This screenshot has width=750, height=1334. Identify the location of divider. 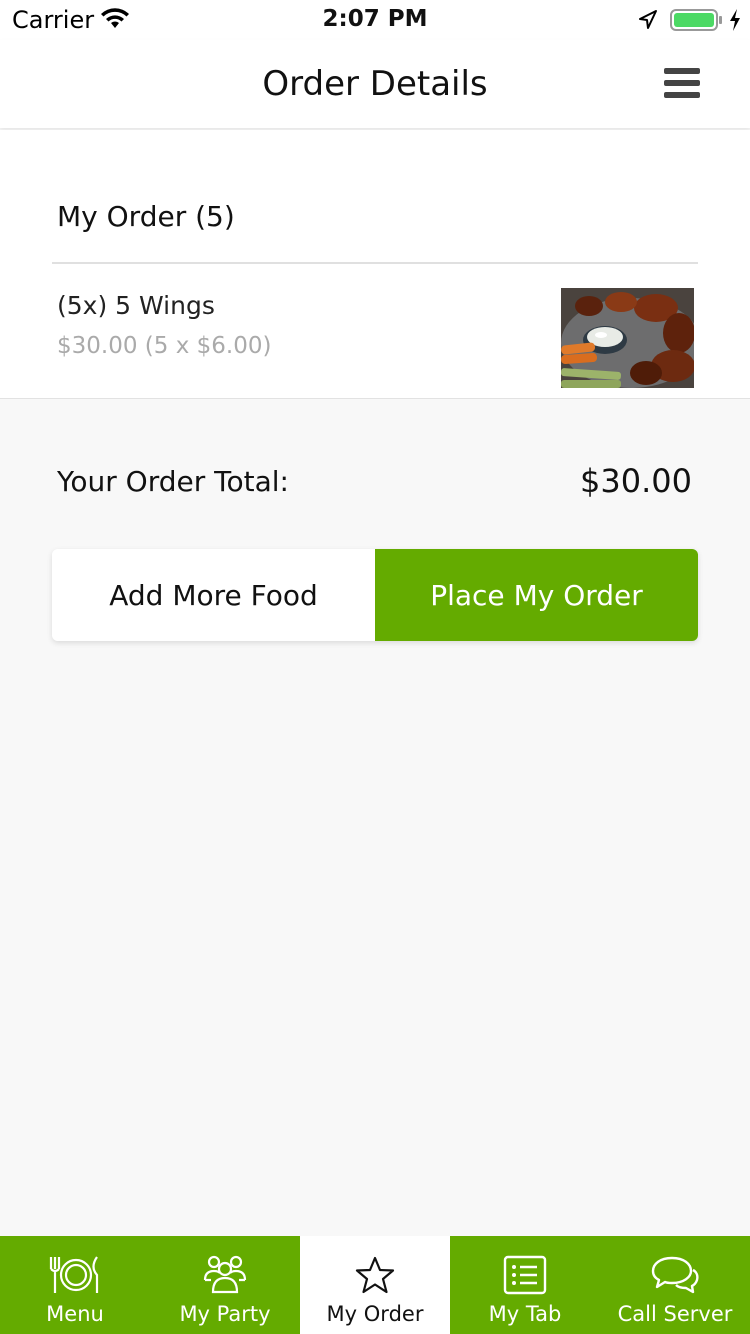
(375, 263).